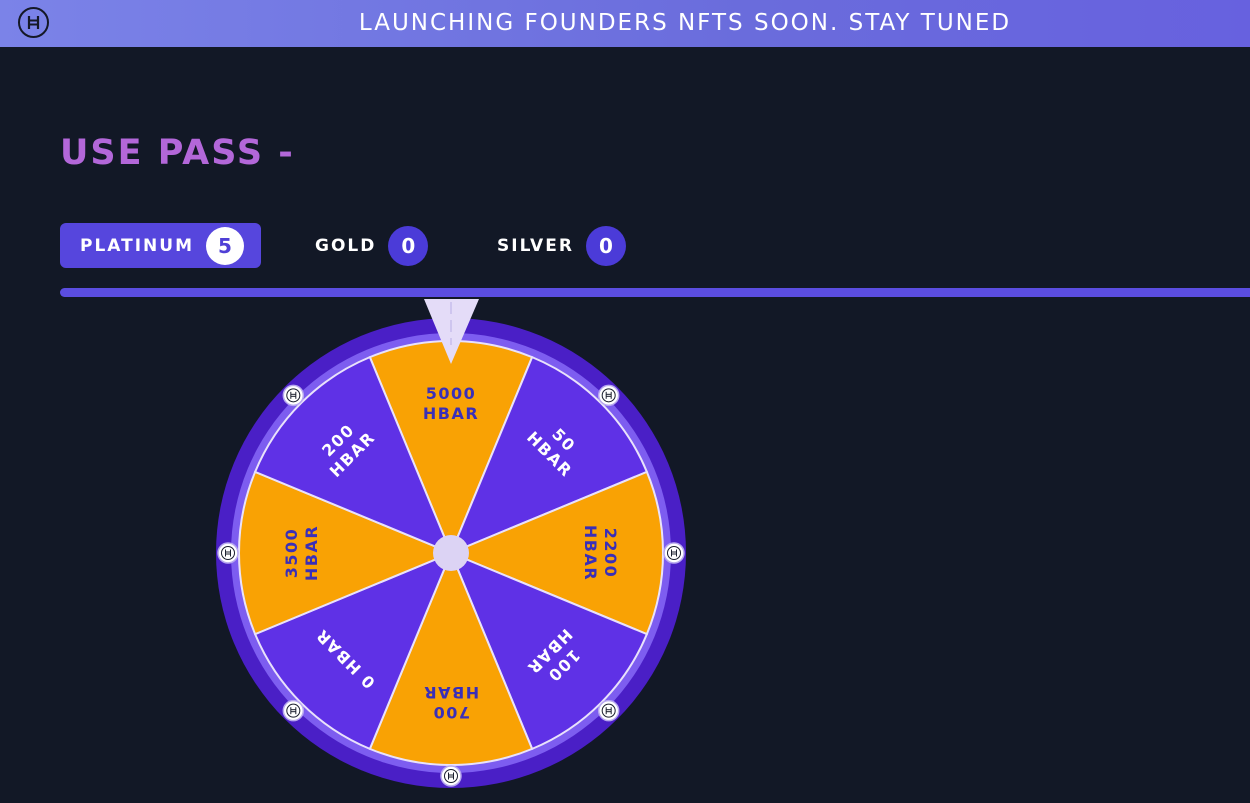  I want to click on wheel-hub, so click(451, 553).